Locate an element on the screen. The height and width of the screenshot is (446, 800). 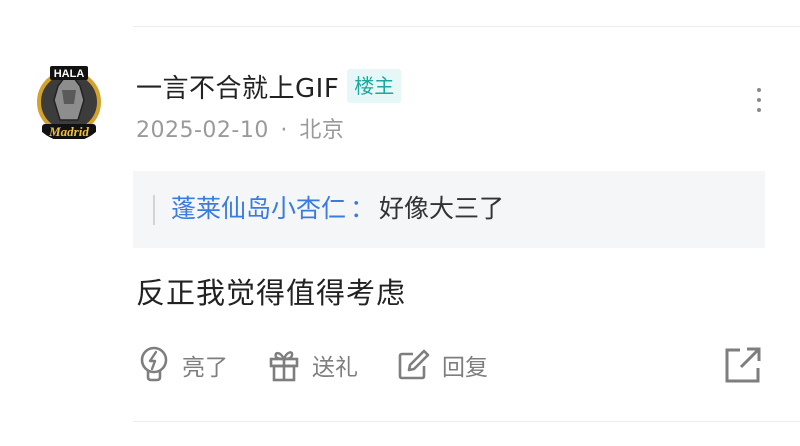
more-vertical-icon is located at coordinates (759, 106).